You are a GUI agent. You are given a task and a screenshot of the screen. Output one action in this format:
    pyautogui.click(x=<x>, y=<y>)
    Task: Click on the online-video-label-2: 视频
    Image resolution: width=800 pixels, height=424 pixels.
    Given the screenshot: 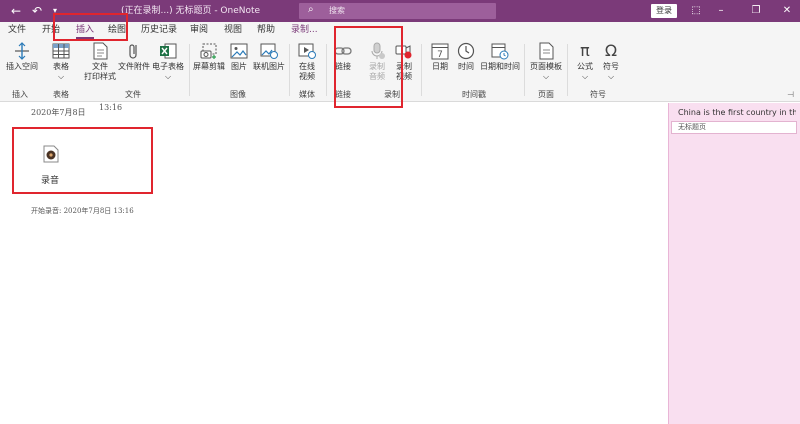 What is the action you would take?
    pyautogui.click(x=307, y=76)
    